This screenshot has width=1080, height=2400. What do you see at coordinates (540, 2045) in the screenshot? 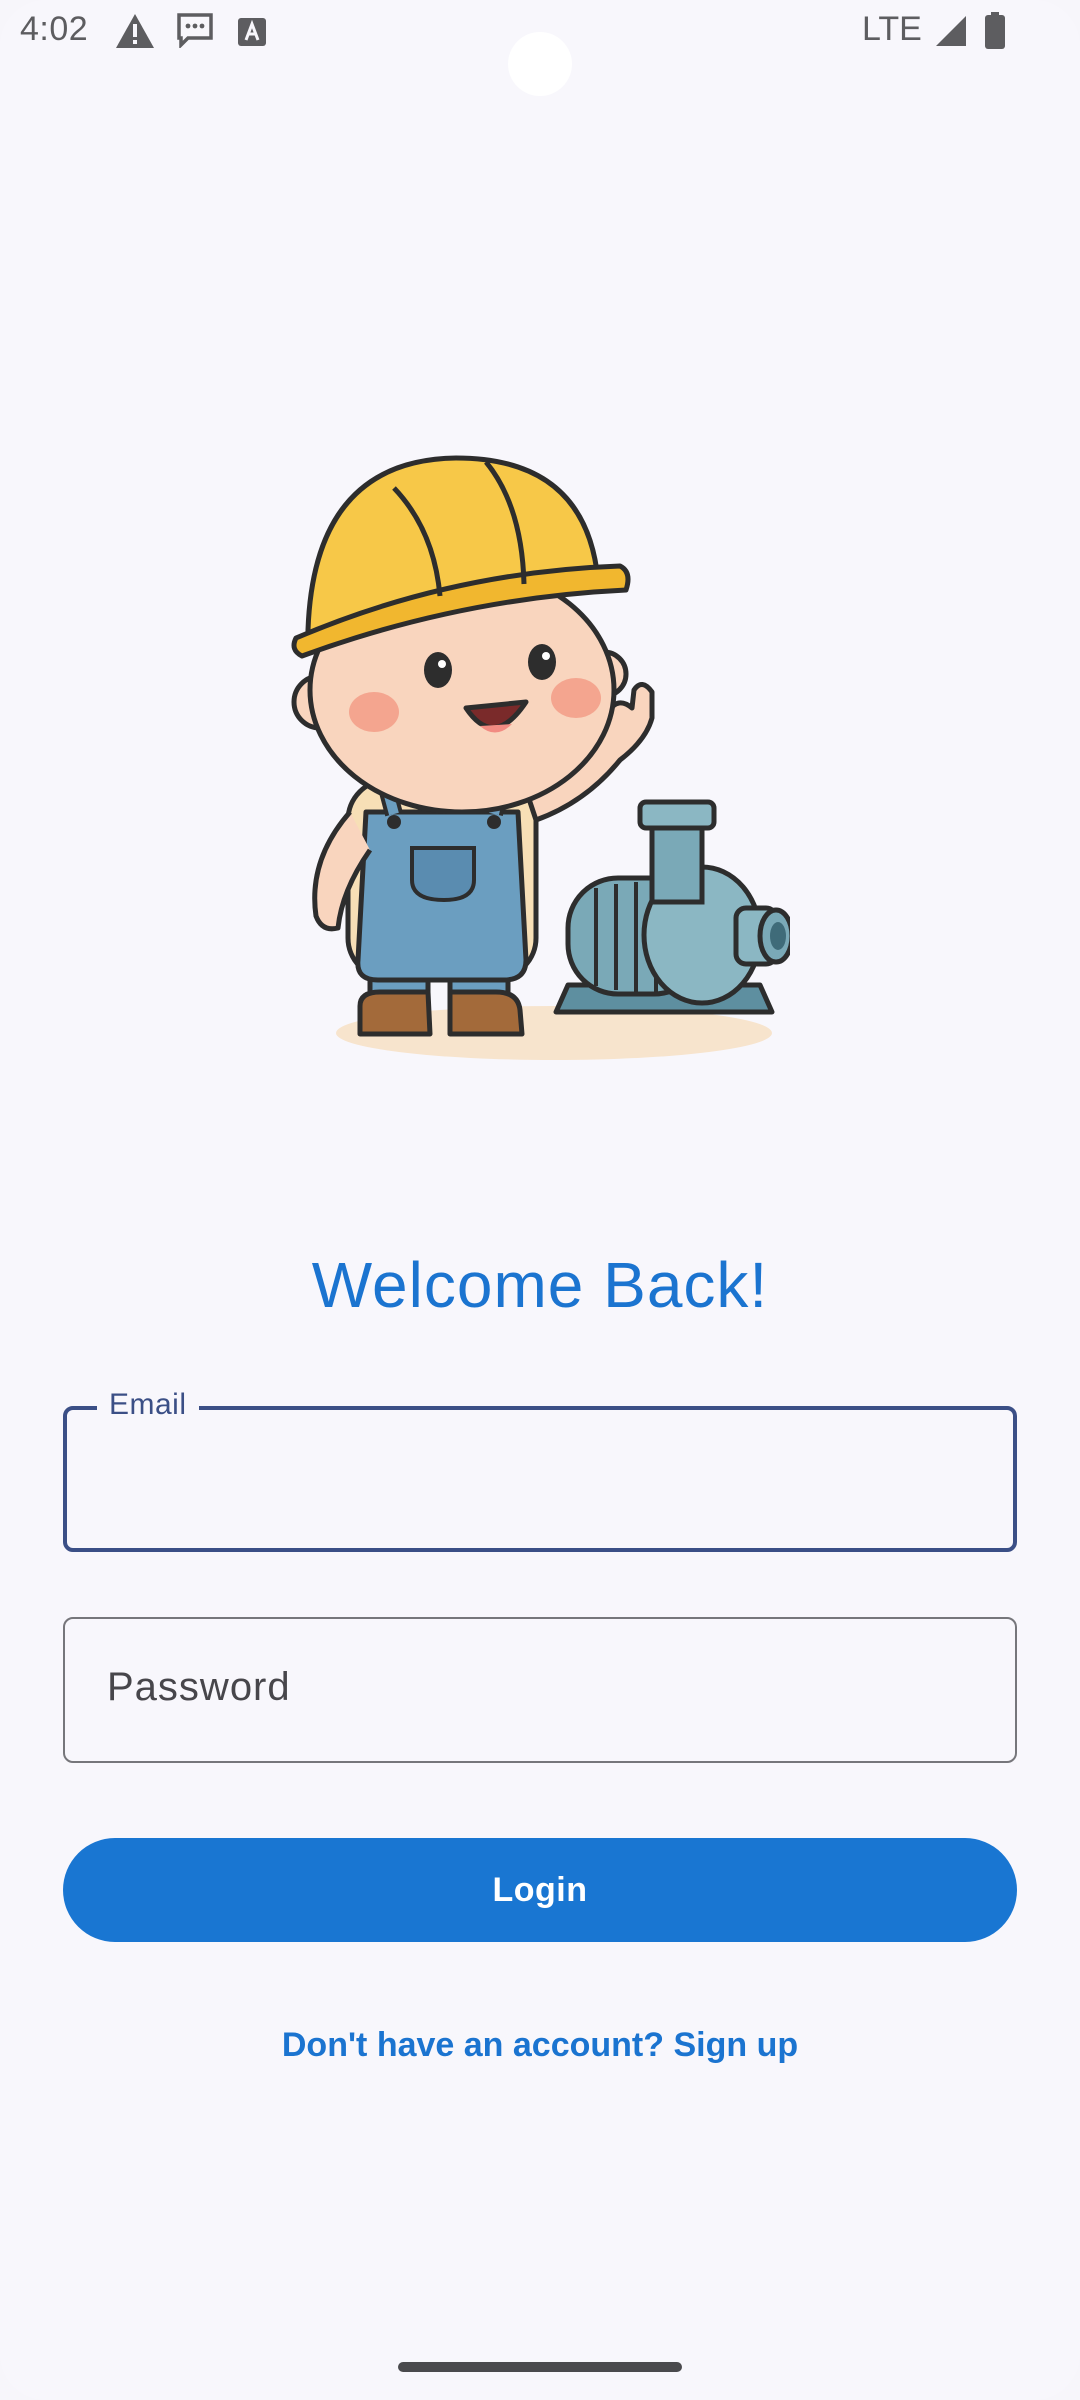
I see `signup-link: Don't have an account? Sign up` at bounding box center [540, 2045].